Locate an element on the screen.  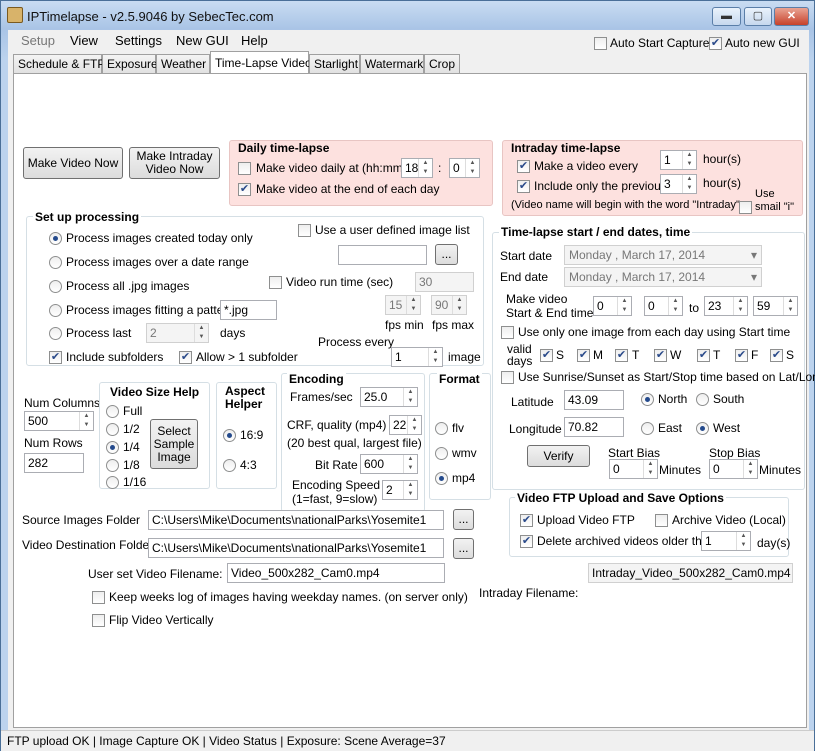
make-intraday-button: Make Intraday Video Now is located at coordinates (174, 163).